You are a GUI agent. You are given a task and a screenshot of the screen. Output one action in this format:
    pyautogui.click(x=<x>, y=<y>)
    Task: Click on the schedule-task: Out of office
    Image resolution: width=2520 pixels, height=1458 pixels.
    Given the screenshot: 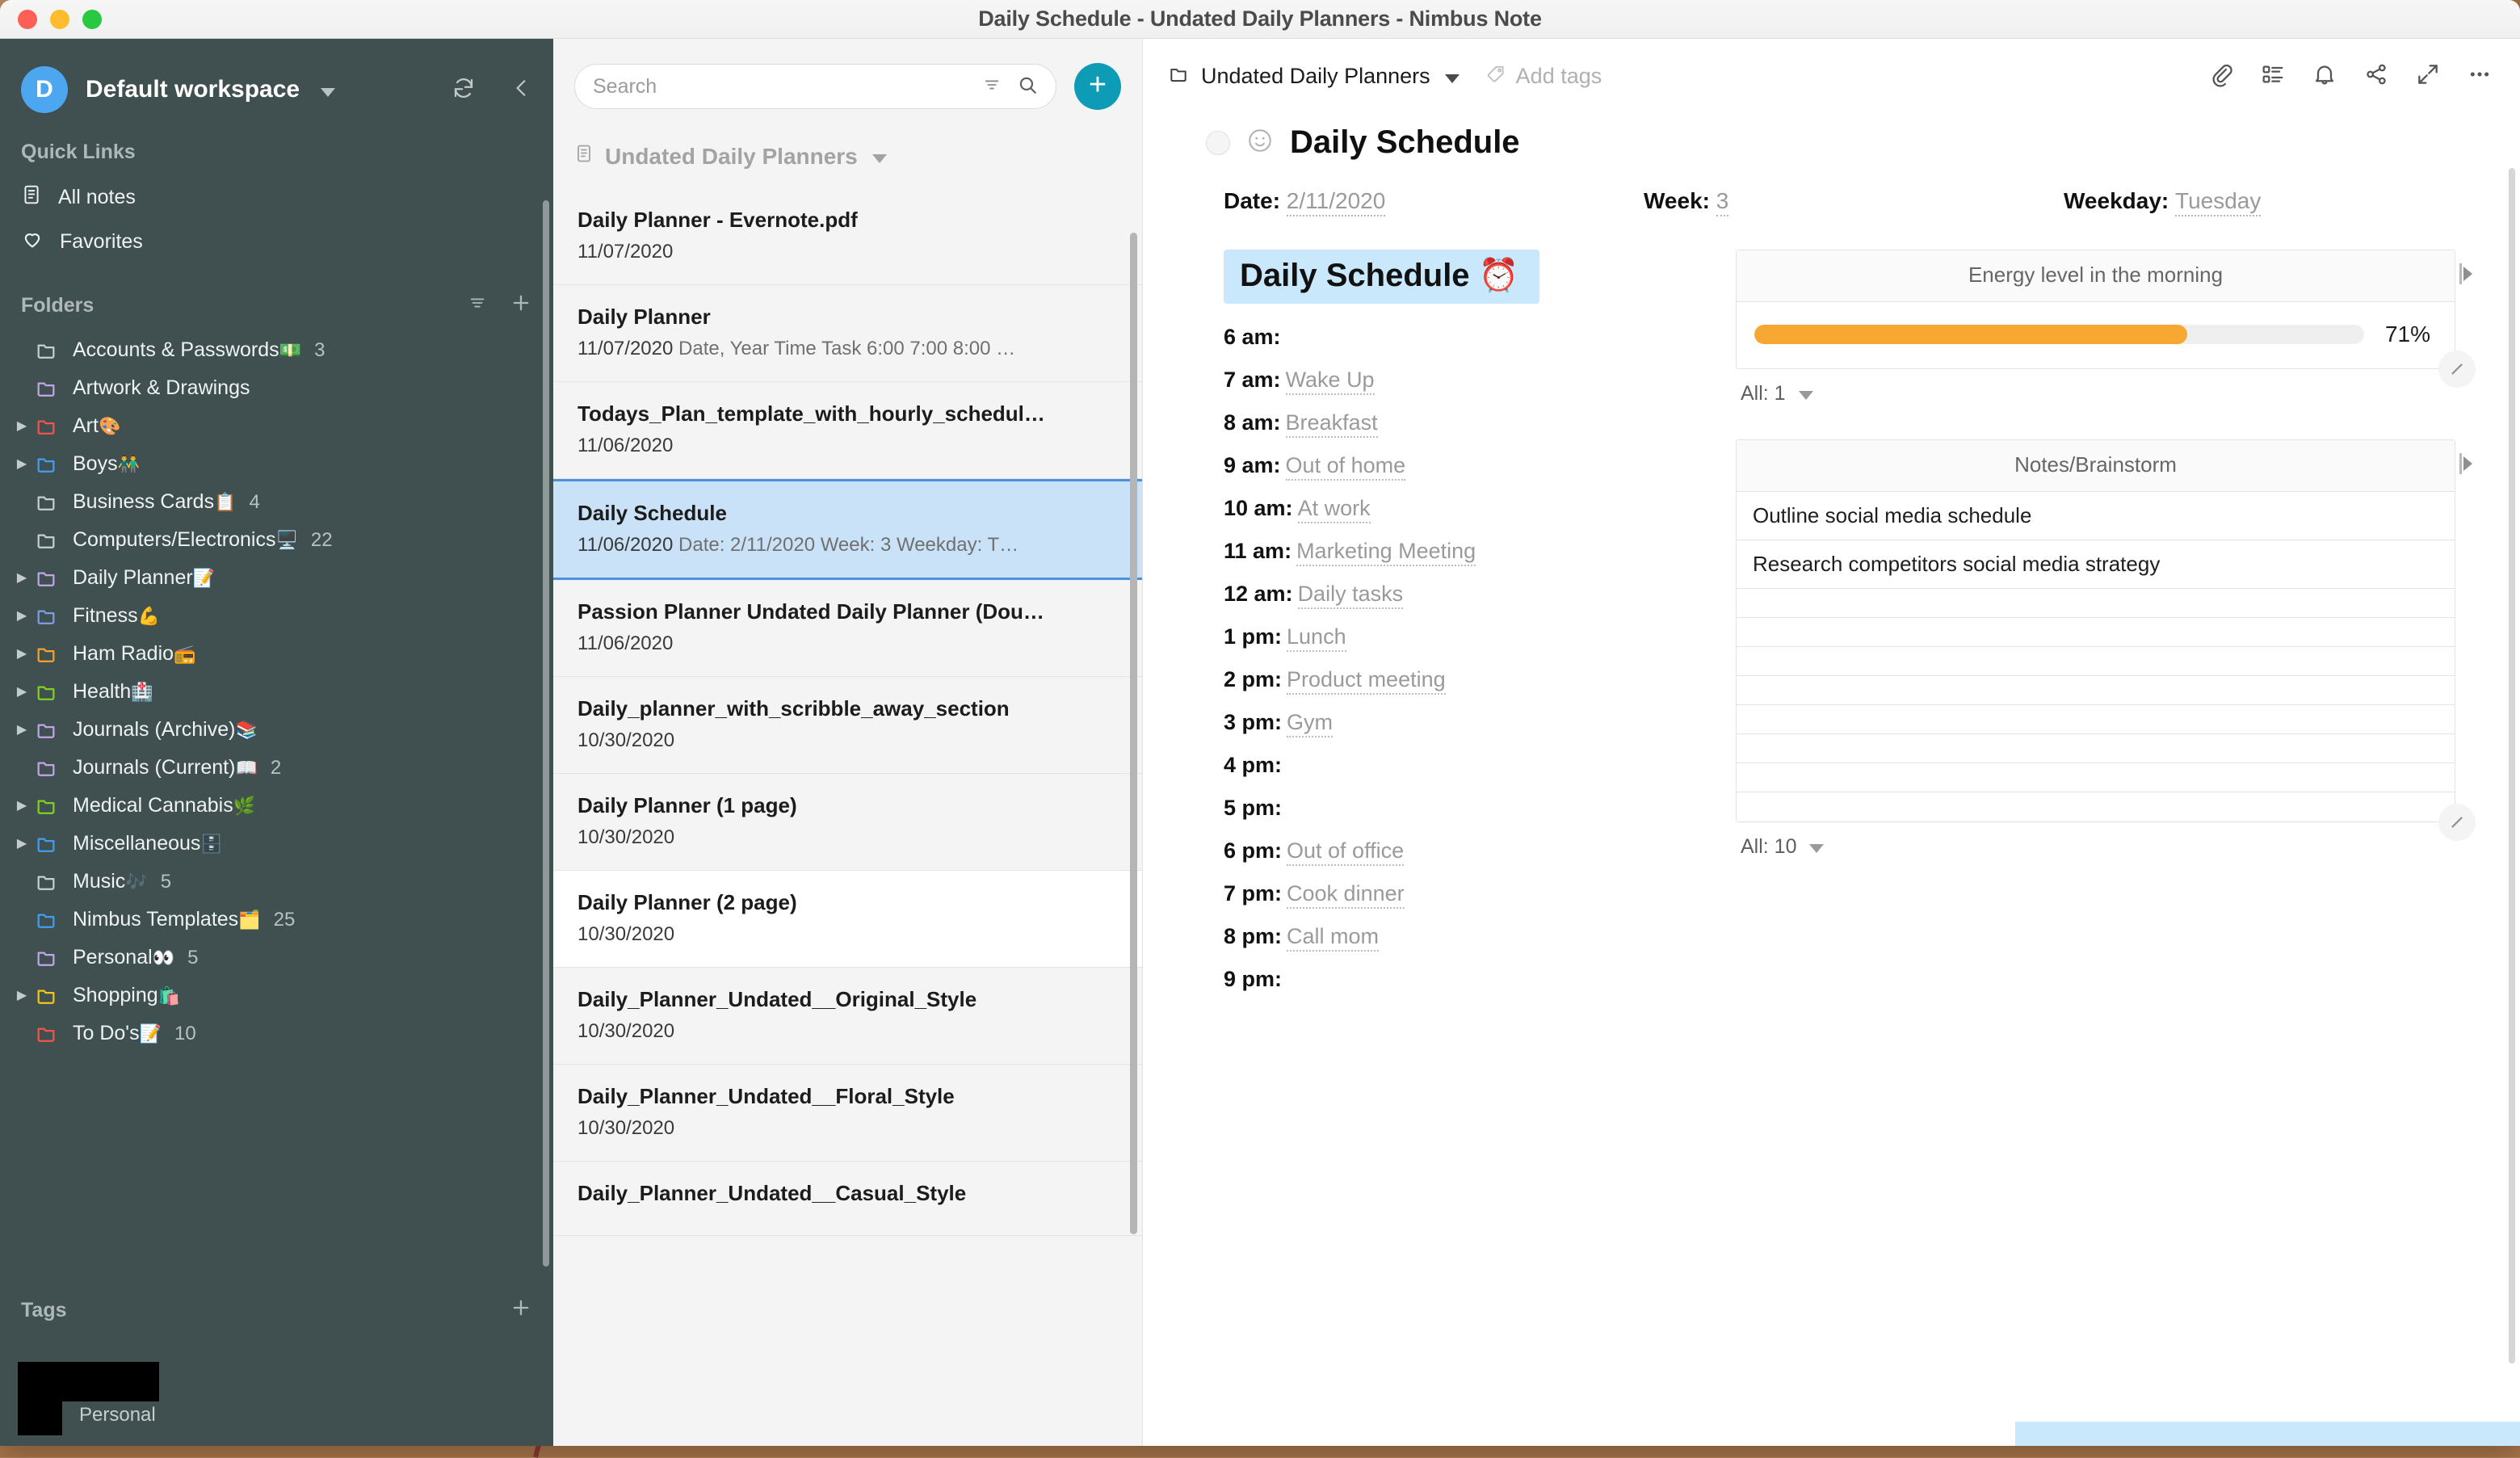 What is the action you would take?
    pyautogui.click(x=1345, y=852)
    